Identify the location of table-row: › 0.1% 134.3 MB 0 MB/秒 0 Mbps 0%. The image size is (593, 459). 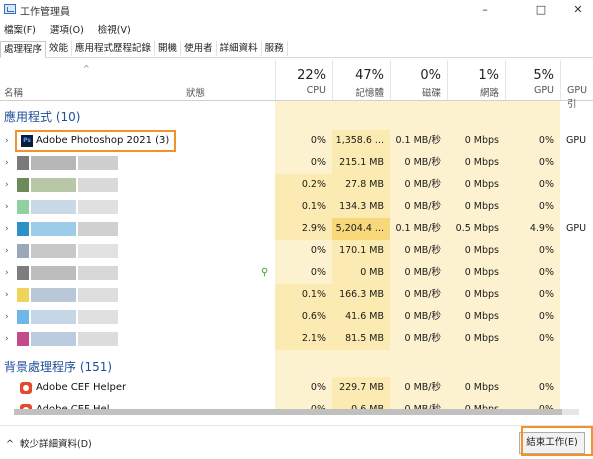
(296, 207).